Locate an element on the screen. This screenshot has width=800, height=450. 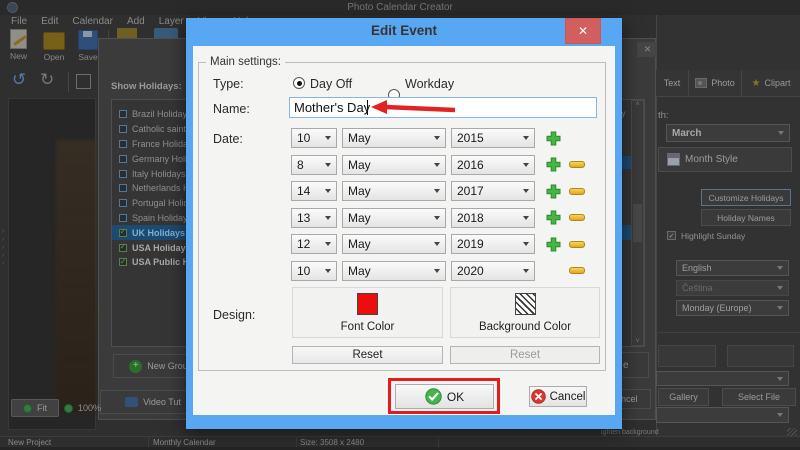
open-button: Open is located at coordinates (54, 45).